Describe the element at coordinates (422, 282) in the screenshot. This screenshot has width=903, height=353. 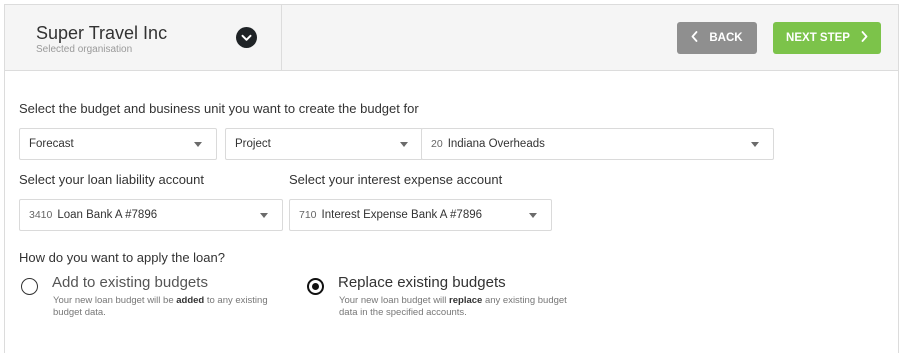
I see `option-title: Replace existing budgets` at that location.